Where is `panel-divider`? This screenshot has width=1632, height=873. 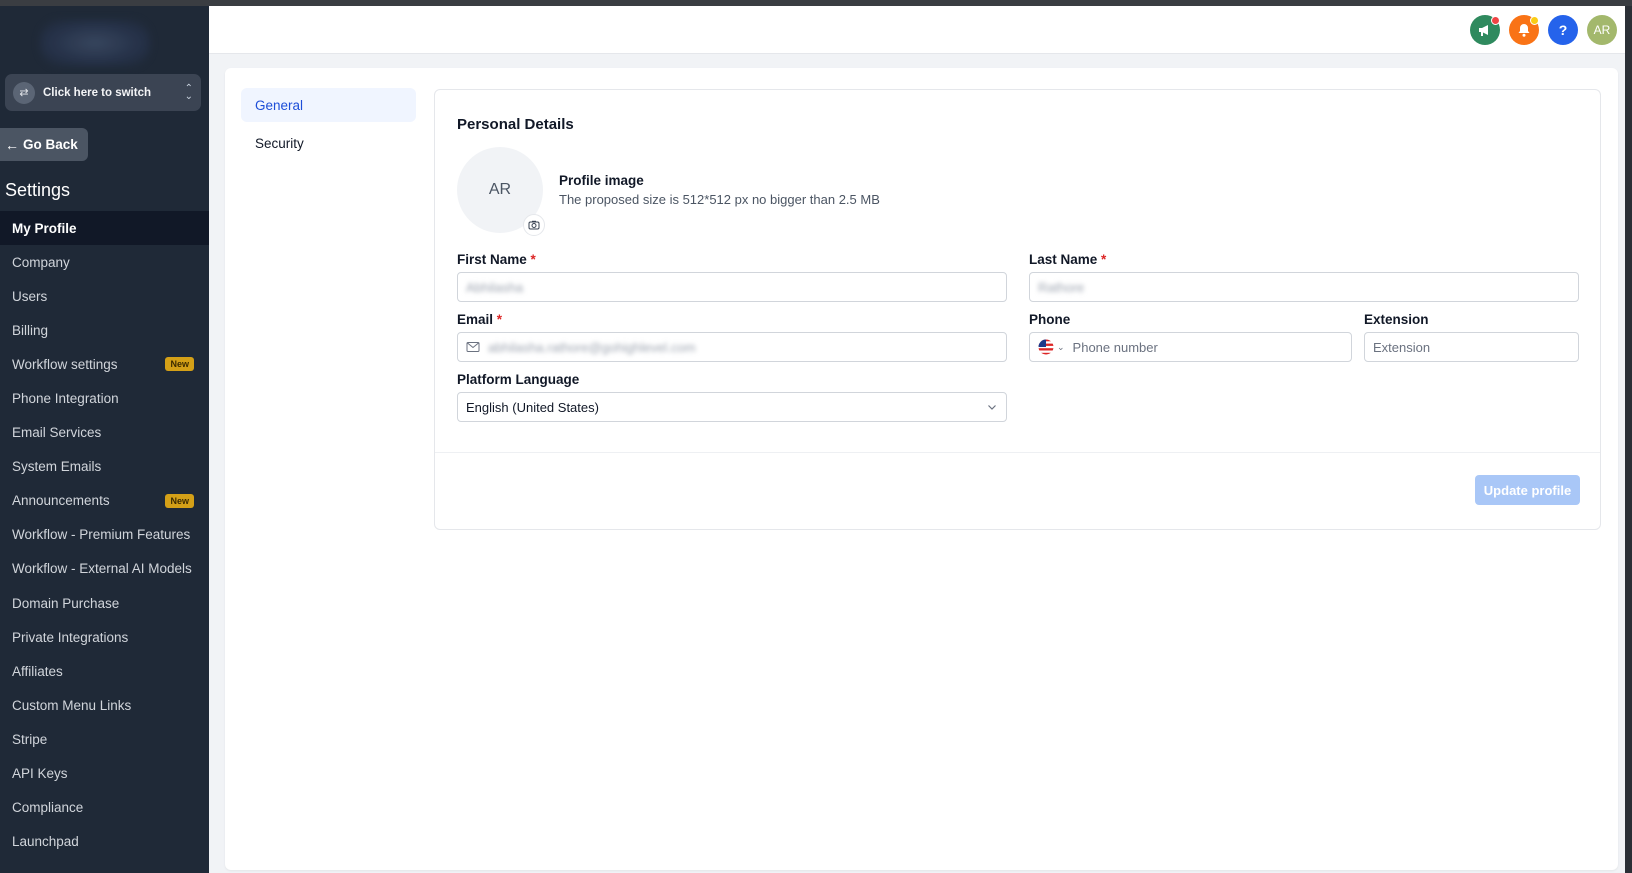 panel-divider is located at coordinates (1017, 452).